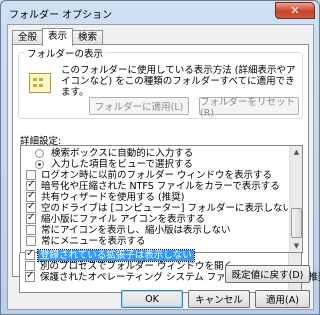 The image size is (320, 315). I want to click on list-item: 空のドライブは [コンピューター] フォルダーに表示しない, so click(157, 207).